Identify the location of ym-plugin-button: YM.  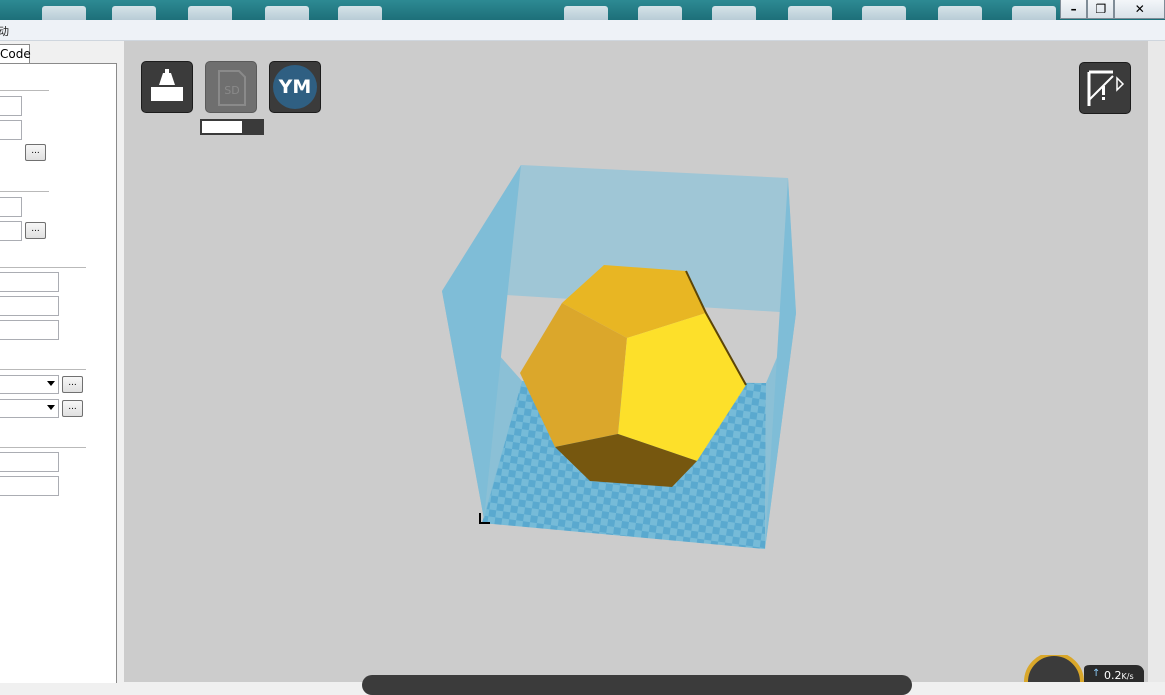
(295, 87).